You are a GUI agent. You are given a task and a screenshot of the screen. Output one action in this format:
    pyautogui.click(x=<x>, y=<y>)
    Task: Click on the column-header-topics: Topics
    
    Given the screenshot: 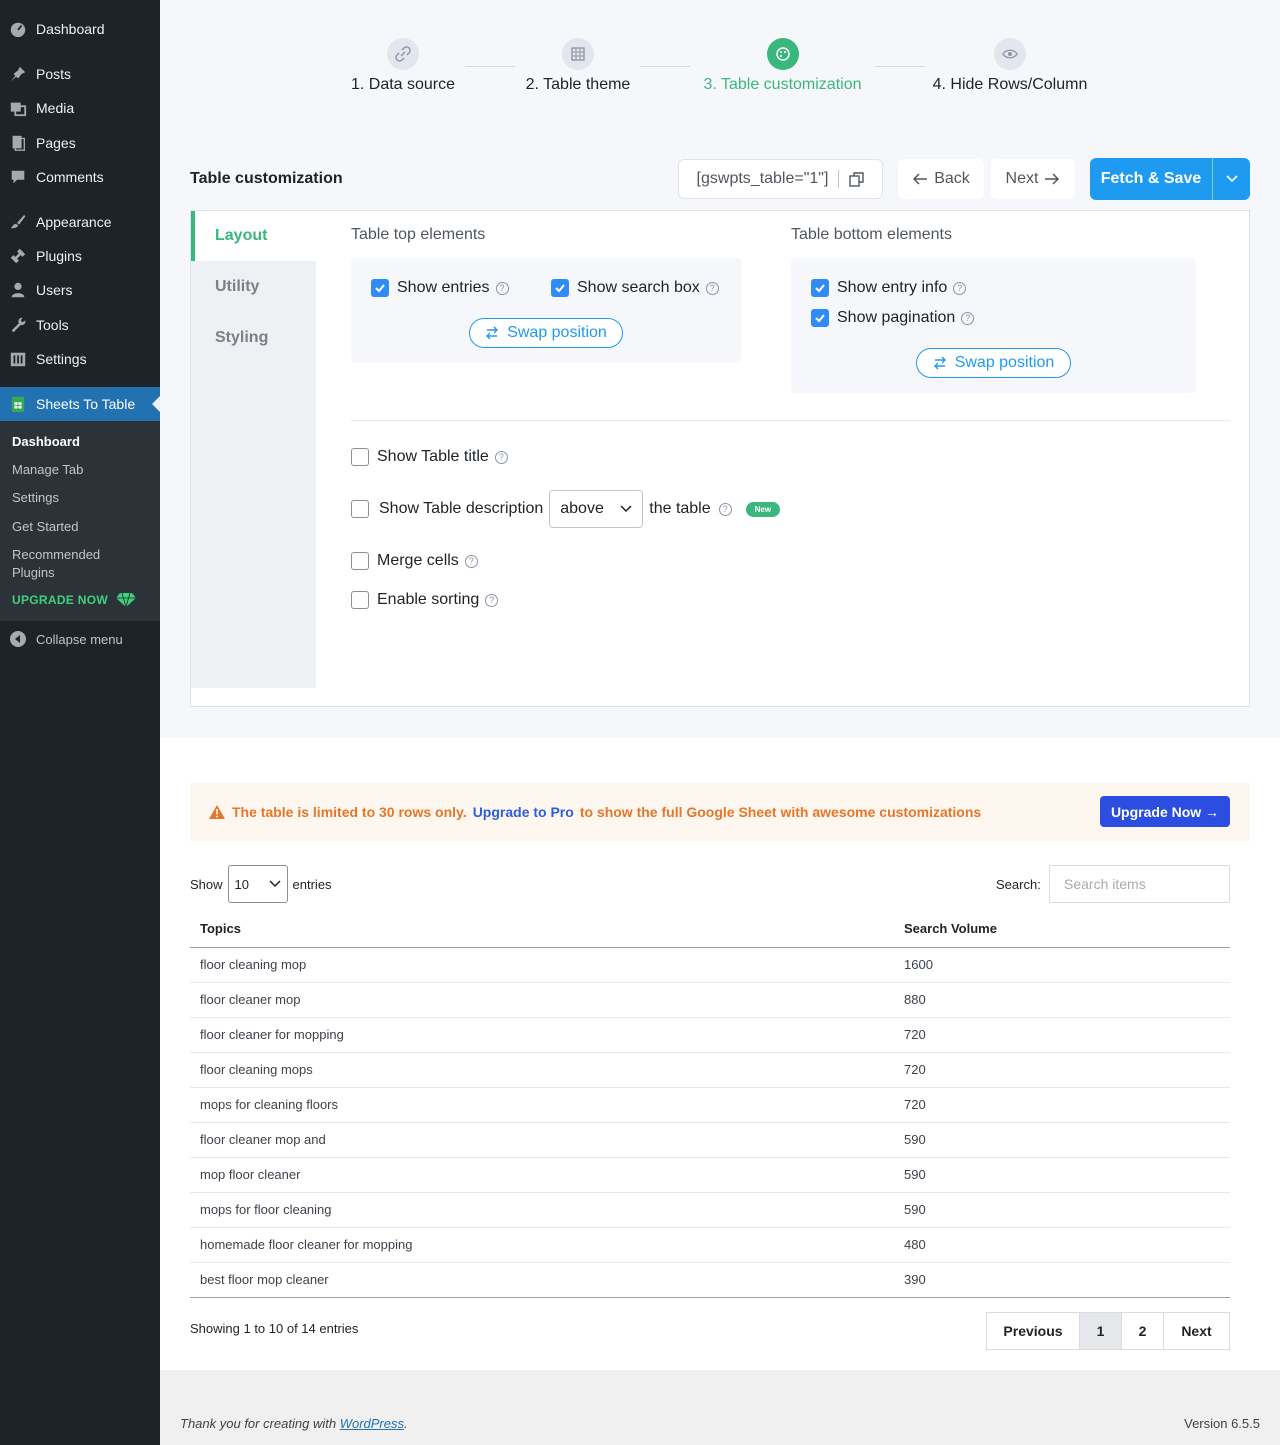 What is the action you would take?
    pyautogui.click(x=542, y=929)
    